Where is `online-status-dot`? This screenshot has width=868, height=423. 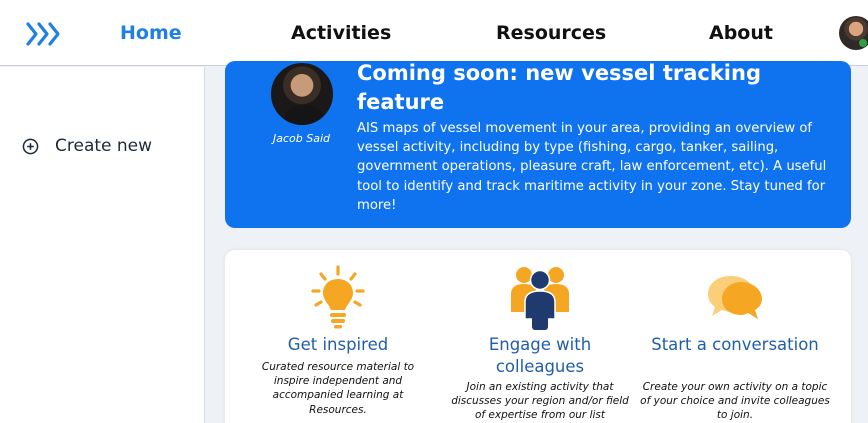
online-status-dot is located at coordinates (863, 43).